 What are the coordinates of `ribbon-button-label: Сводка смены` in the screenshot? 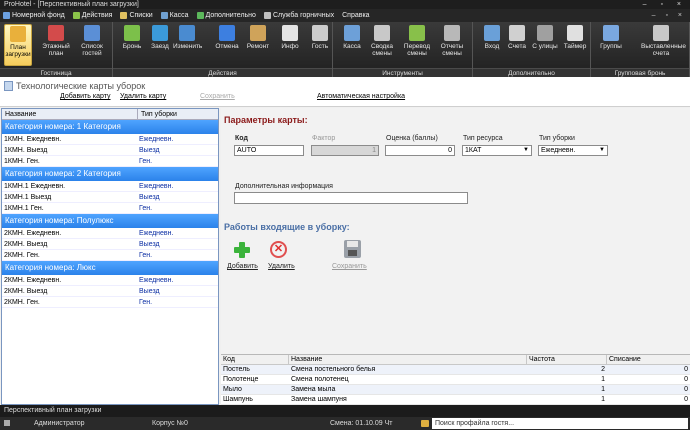 It's located at (382, 50).